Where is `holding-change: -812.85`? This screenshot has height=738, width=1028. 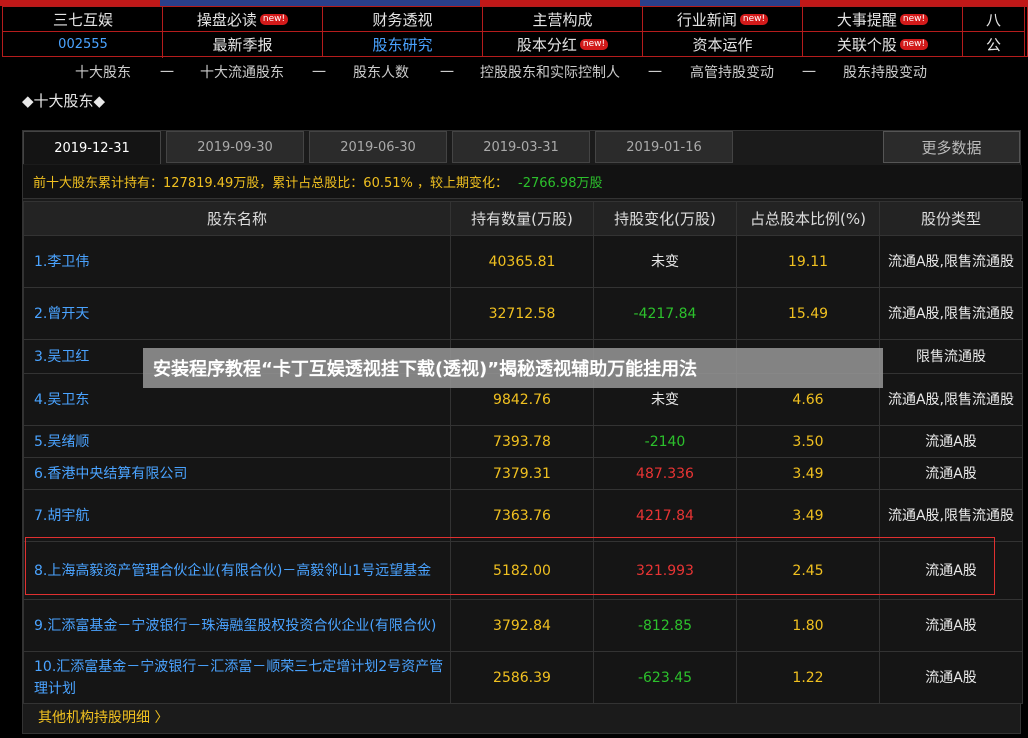 holding-change: -812.85 is located at coordinates (665, 625).